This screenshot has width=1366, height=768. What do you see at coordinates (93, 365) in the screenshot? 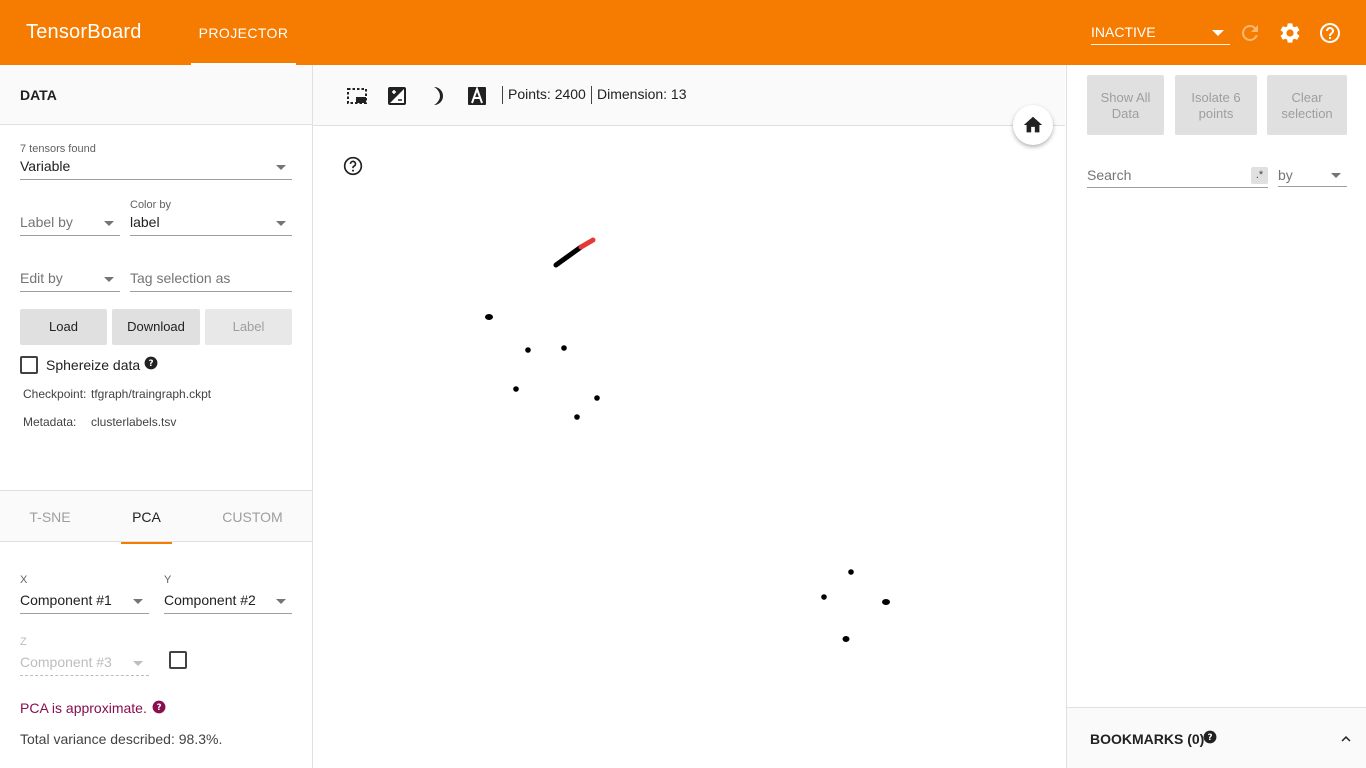
I see `sphereize-label: Sphereize data` at bounding box center [93, 365].